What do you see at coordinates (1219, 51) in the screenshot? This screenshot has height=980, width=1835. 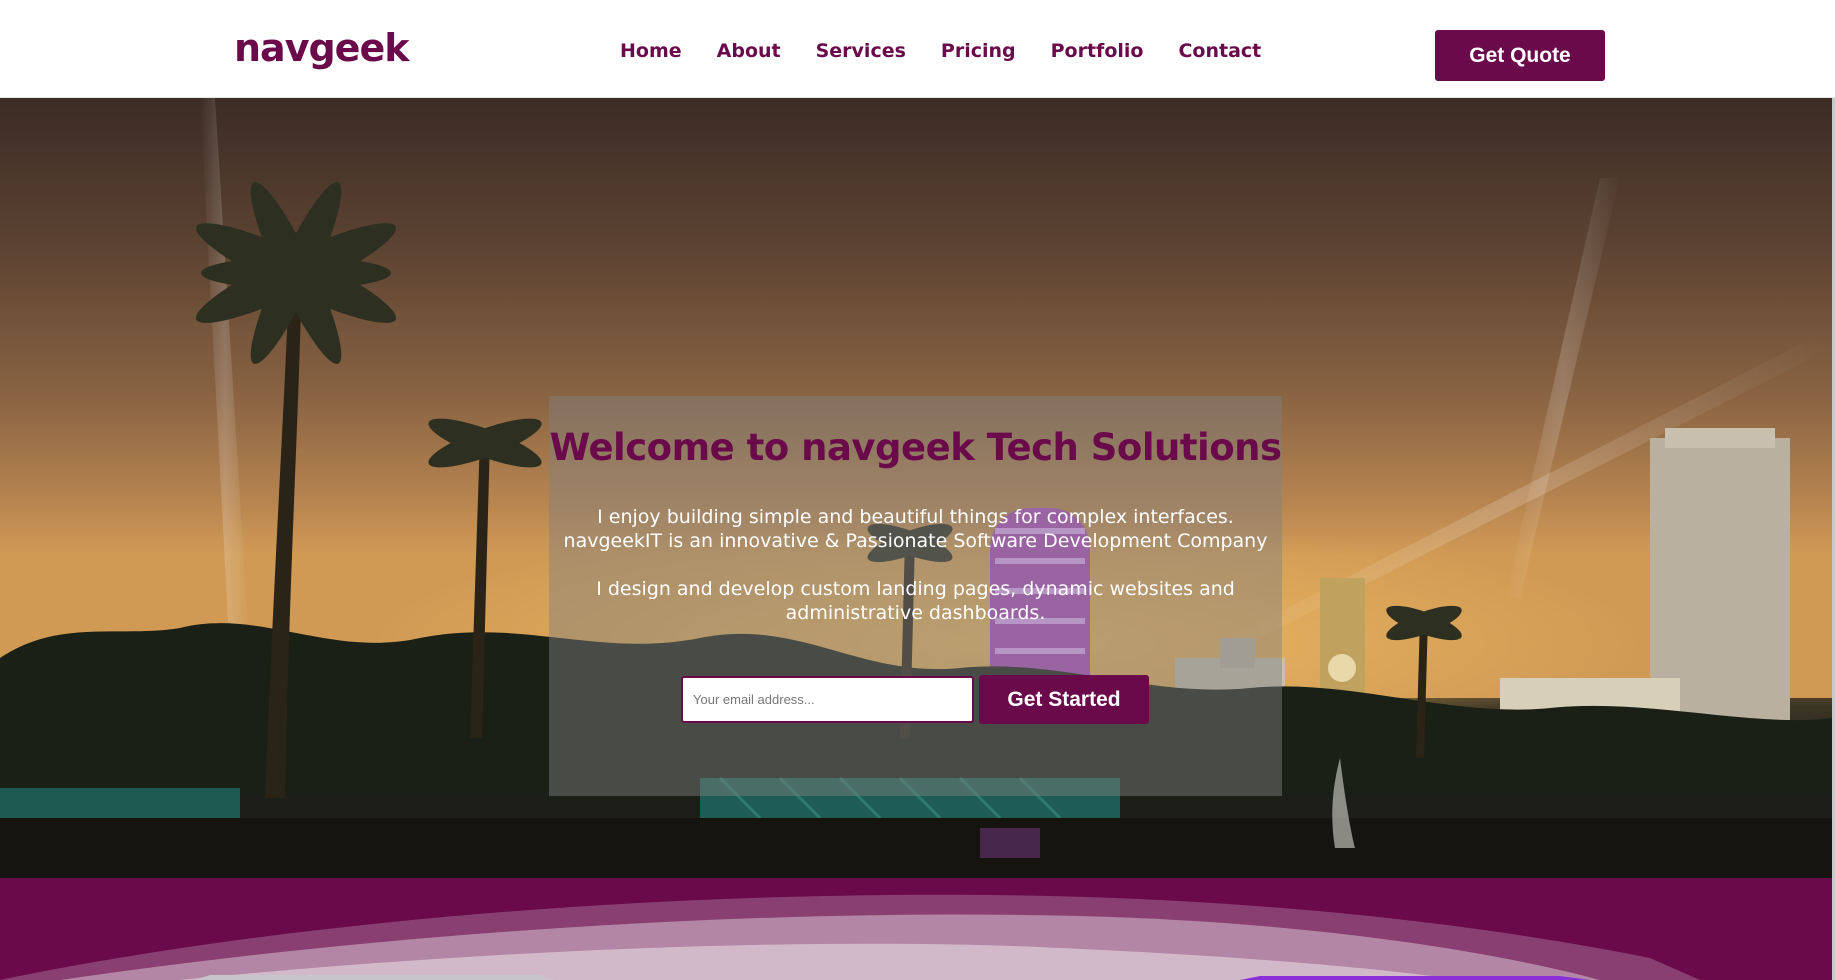 I see `nav-contact: Contact` at bounding box center [1219, 51].